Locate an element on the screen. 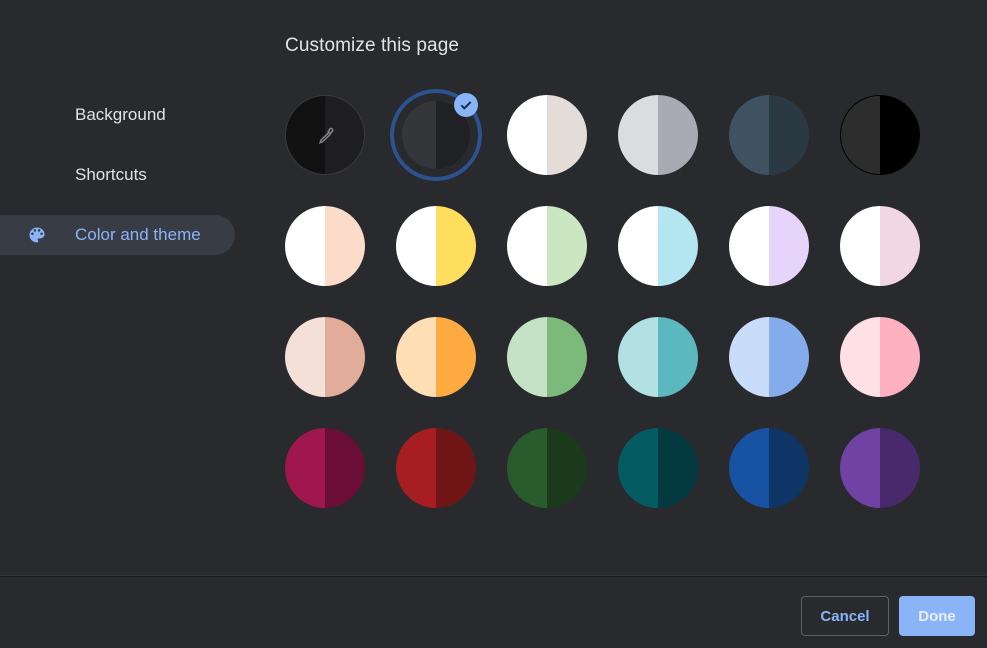 The image size is (987, 648). theme-swatch-red is located at coordinates (436, 468).